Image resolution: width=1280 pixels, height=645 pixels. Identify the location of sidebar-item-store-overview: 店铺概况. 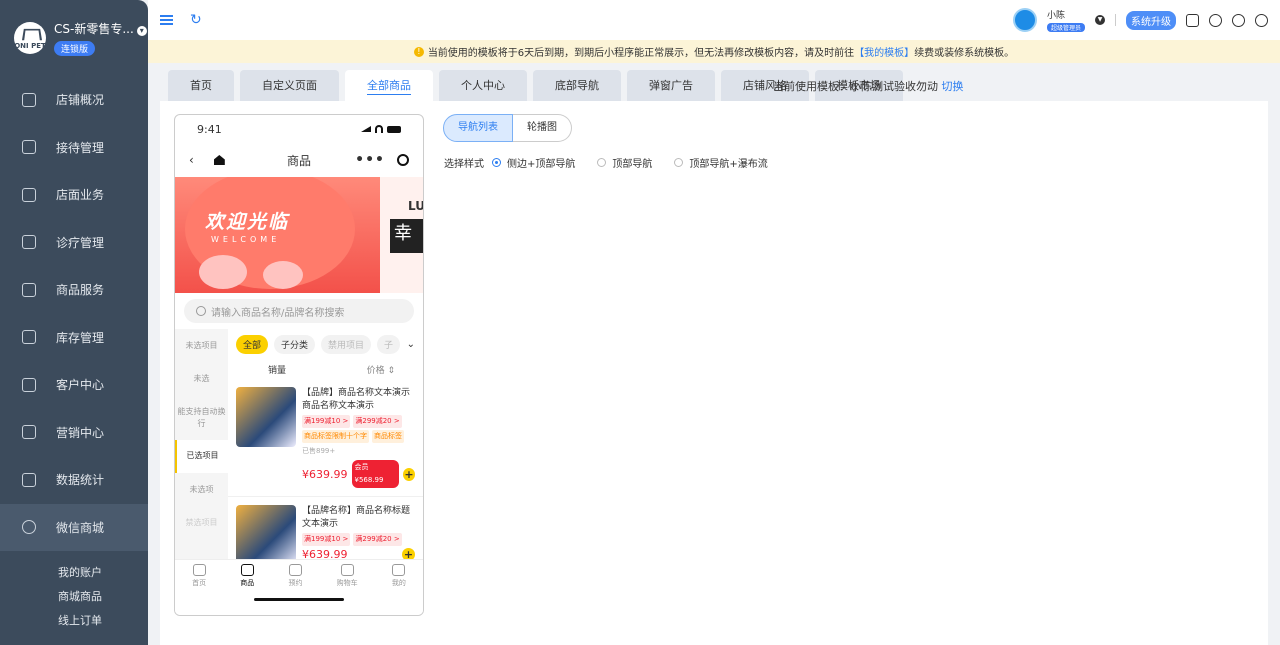
(74, 100).